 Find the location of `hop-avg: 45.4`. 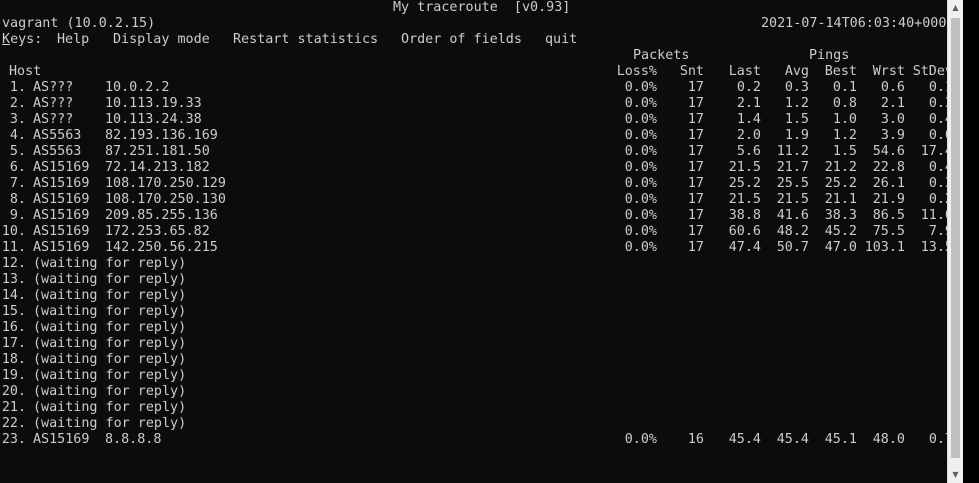

hop-avg: 45.4 is located at coordinates (792, 439).